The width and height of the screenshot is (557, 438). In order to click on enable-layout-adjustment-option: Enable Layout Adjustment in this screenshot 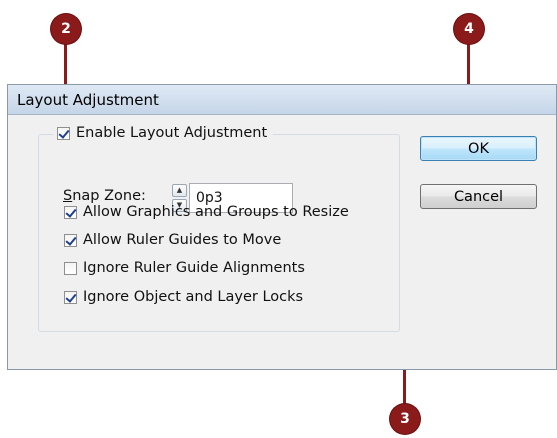, I will do `click(163, 133)`.